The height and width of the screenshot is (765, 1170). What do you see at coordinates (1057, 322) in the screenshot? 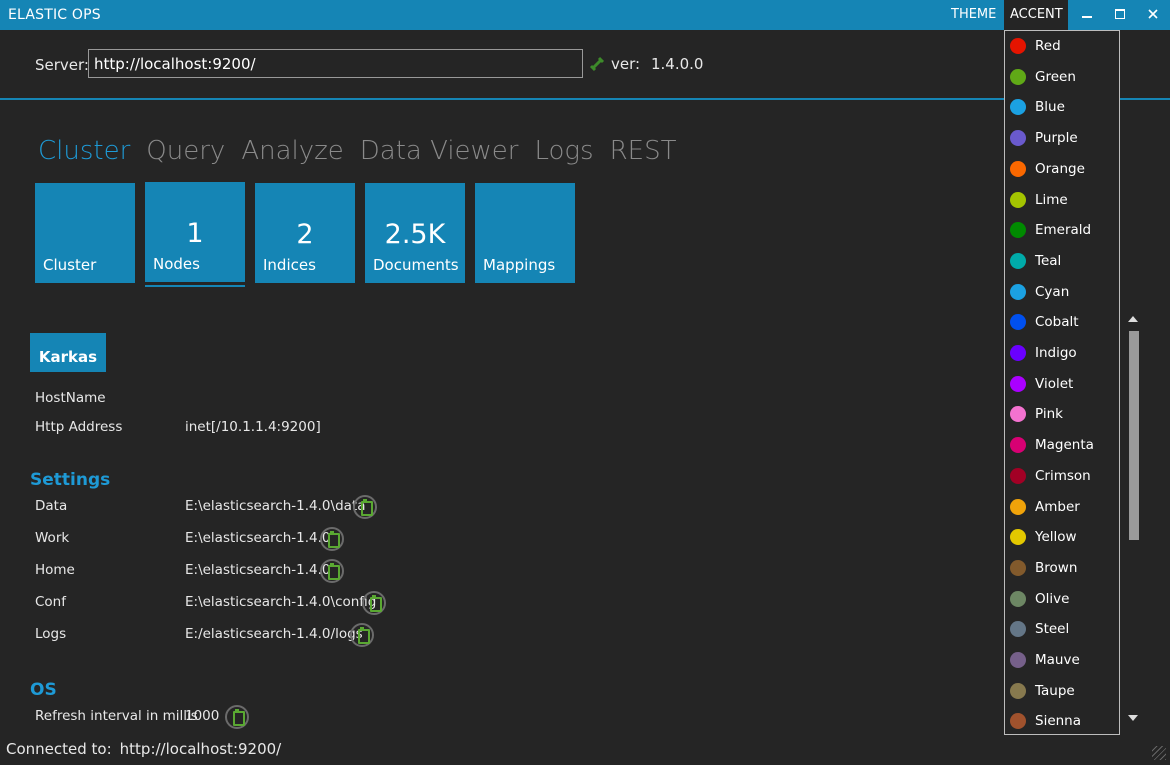
I see `accent-option-label: Cobalt` at bounding box center [1057, 322].